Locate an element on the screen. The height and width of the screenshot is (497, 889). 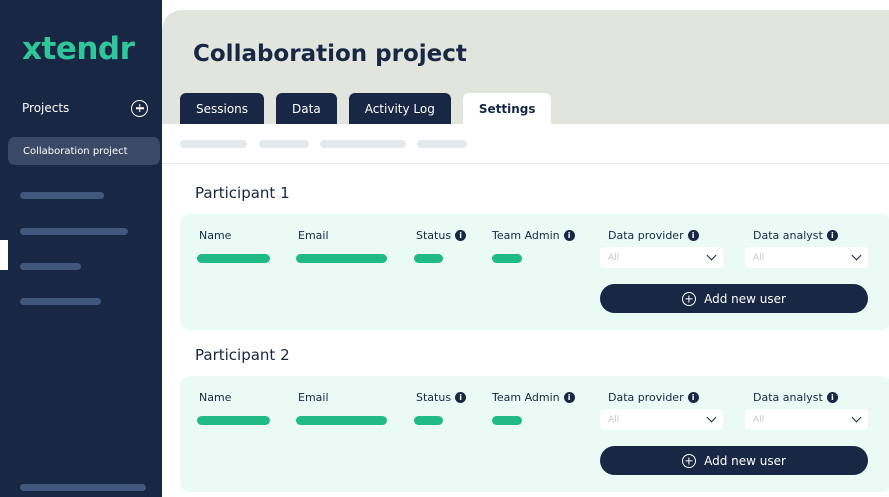
projects-row: Projects is located at coordinates (85, 108).